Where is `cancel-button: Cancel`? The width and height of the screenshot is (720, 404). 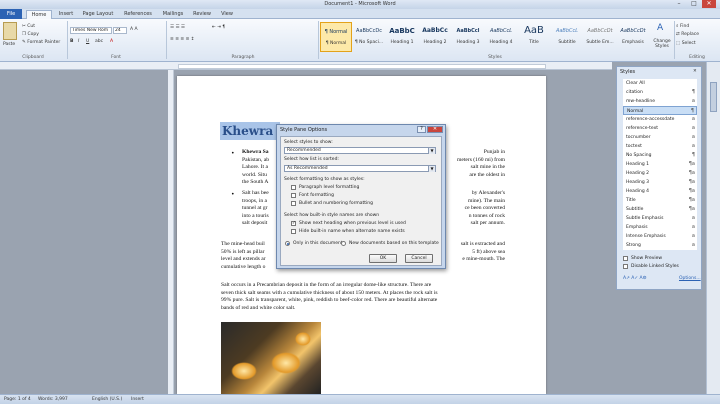 cancel-button: Cancel is located at coordinates (419, 258).